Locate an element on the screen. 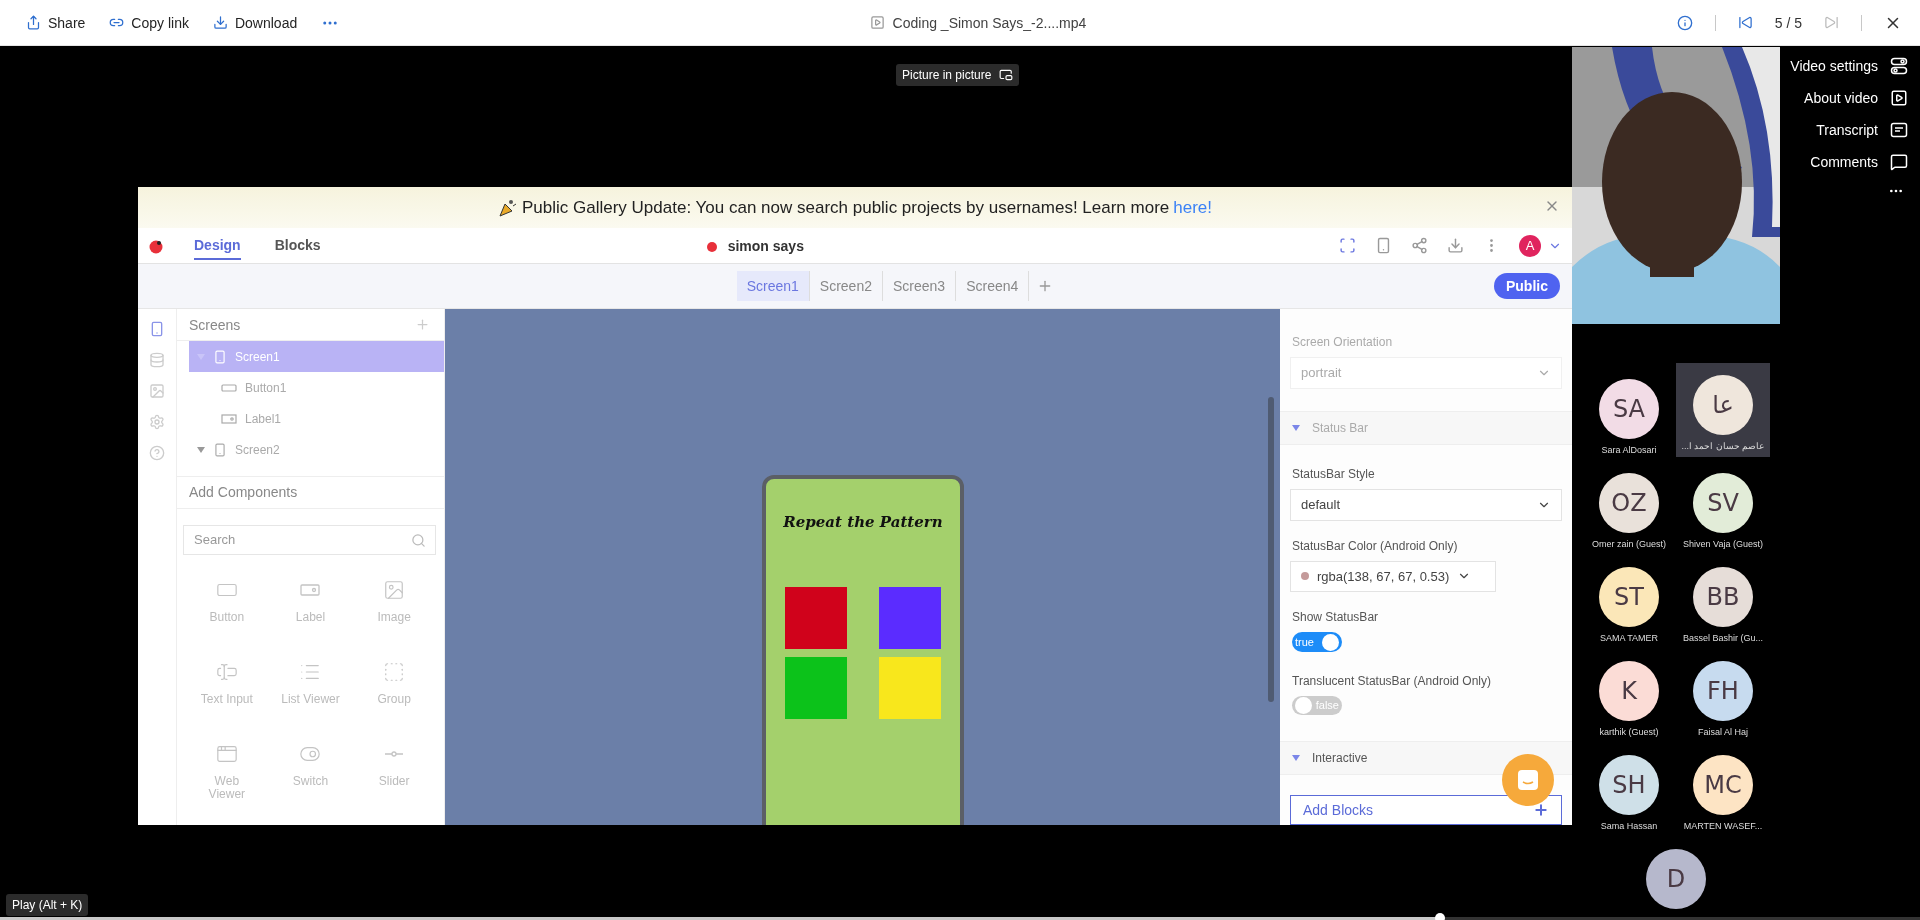 Image resolution: width=1920 pixels, height=920 pixels. participant-avatar: D is located at coordinates (1676, 879).